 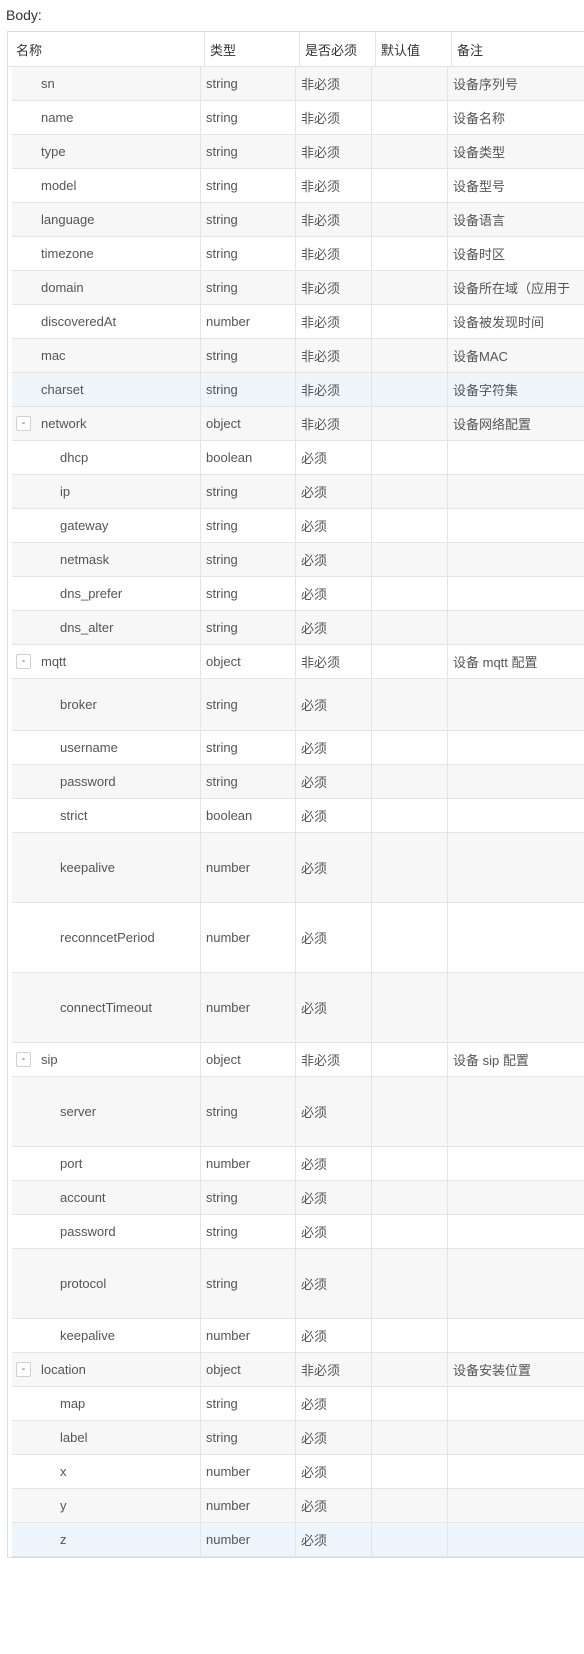 What do you see at coordinates (108, 49) in the screenshot?
I see `col-name-header: 名称` at bounding box center [108, 49].